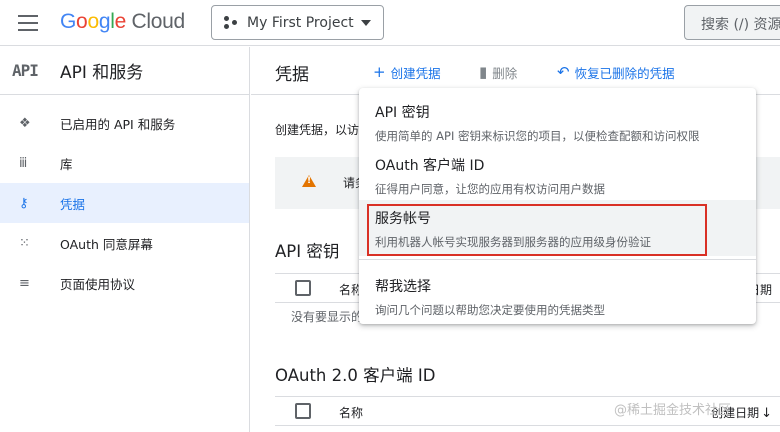  I want to click on menu-divider, so click(557, 259).